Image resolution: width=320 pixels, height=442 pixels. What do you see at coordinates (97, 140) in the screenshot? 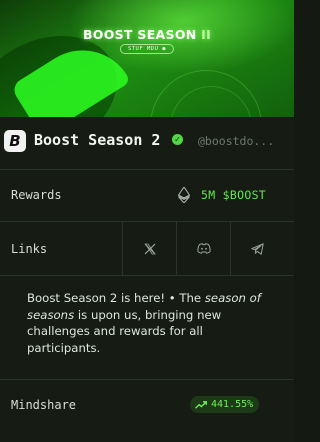
I see `project-name: Boost Season 2` at bounding box center [97, 140].